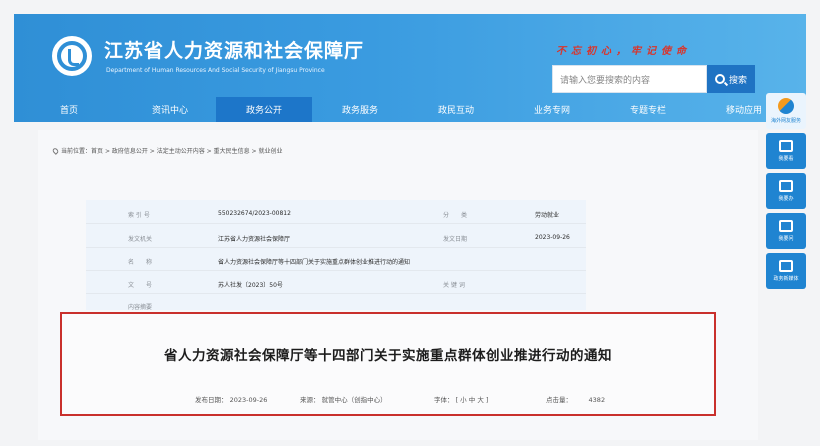 The height and width of the screenshot is (446, 820). What do you see at coordinates (72, 56) in the screenshot?
I see `site-logo-icon` at bounding box center [72, 56].